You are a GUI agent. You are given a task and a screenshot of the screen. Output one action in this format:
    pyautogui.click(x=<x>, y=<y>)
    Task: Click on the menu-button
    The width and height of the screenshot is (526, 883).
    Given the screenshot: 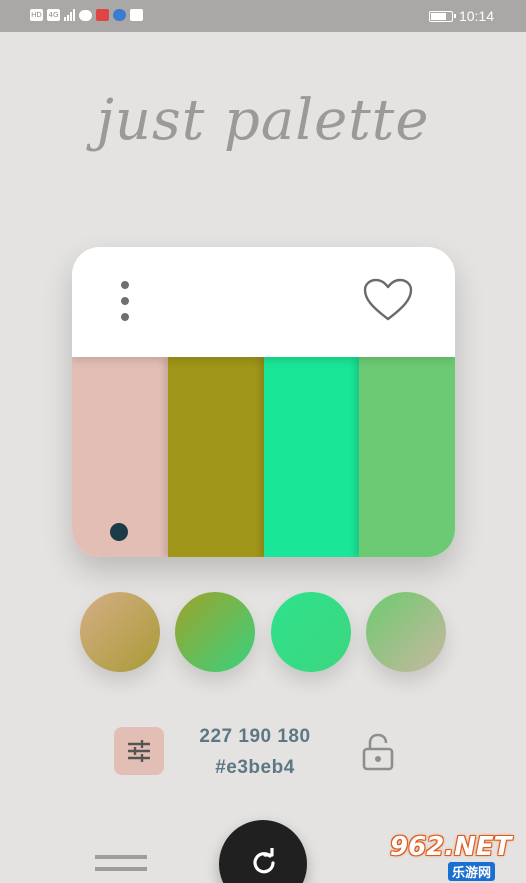 What is the action you would take?
    pyautogui.click(x=121, y=866)
    